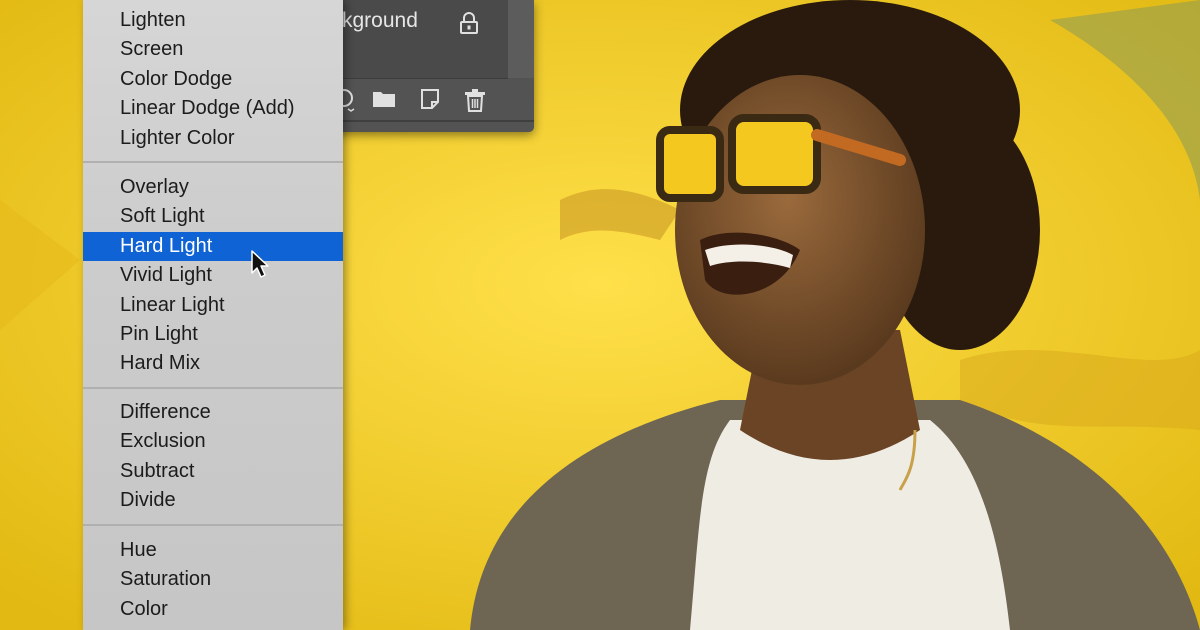 The width and height of the screenshot is (1200, 630). Describe the element at coordinates (166, 245) in the screenshot. I see `blend-mode-label: Hard Light` at that location.